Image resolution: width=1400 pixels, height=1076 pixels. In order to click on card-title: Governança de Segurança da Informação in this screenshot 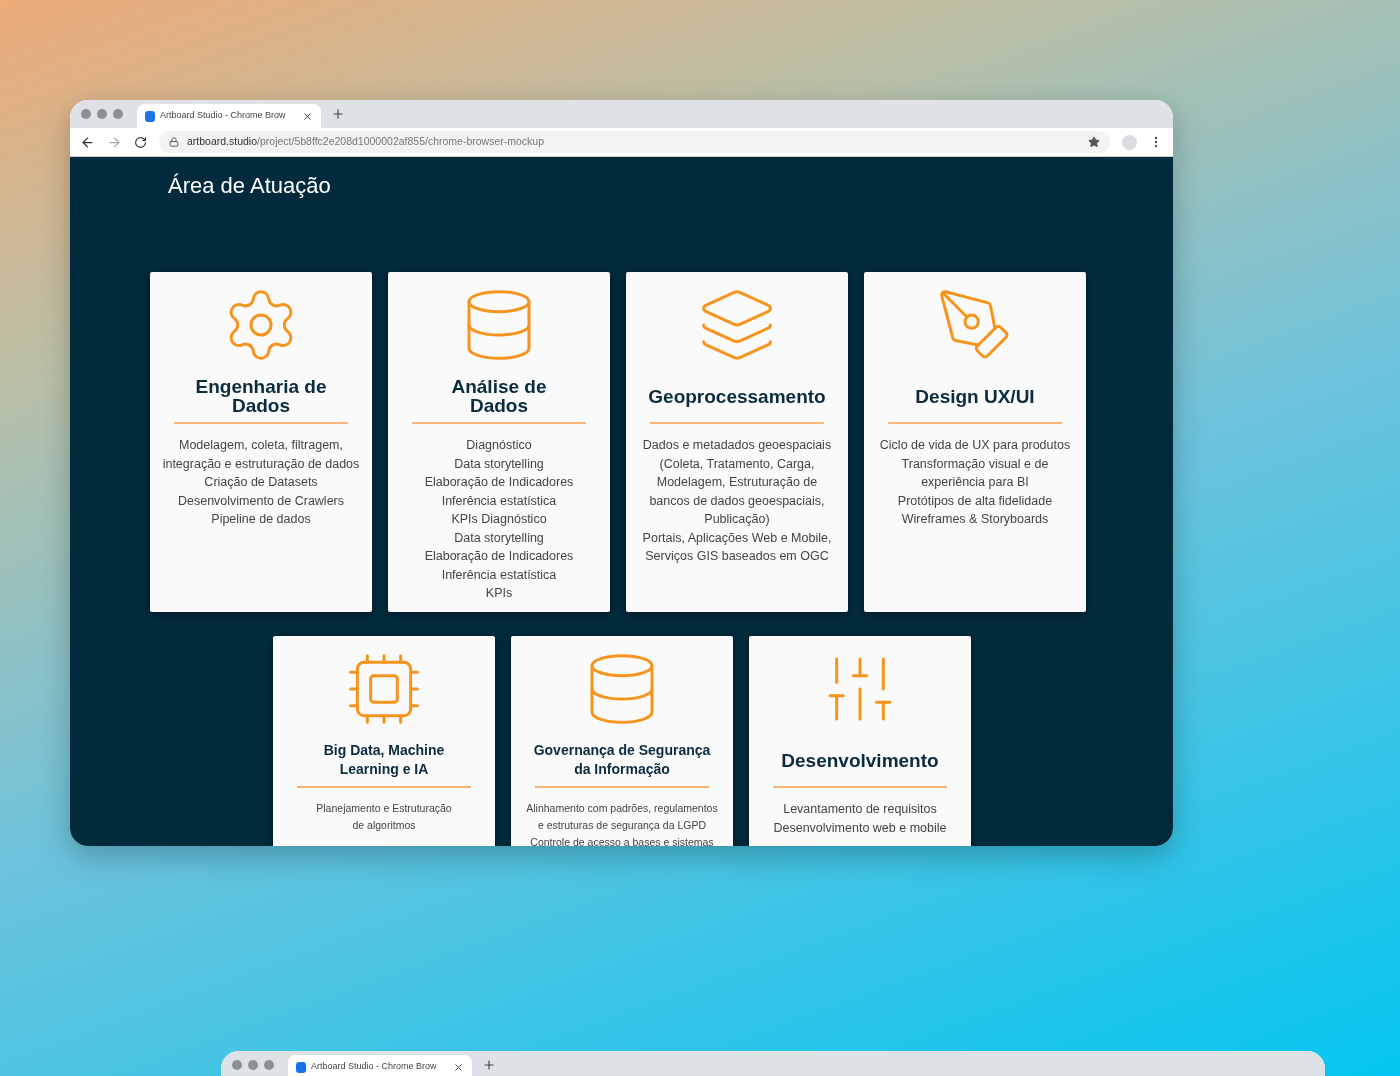, I will do `click(622, 760)`.